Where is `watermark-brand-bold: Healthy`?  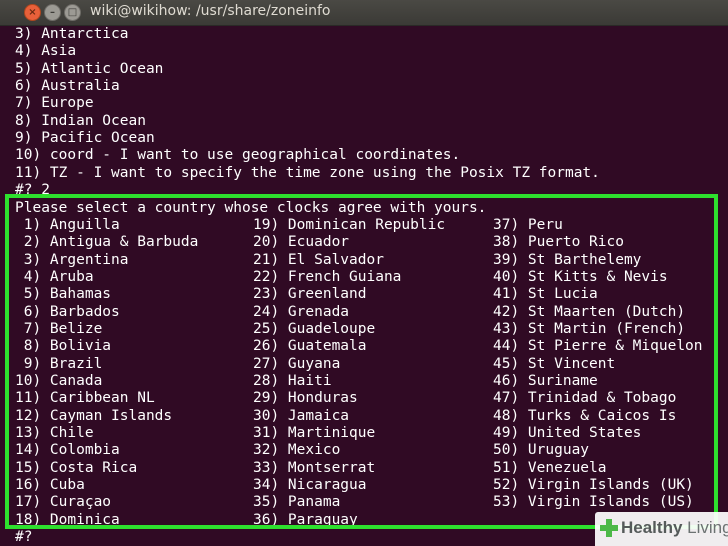
watermark-brand-bold: Healthy is located at coordinates (652, 527).